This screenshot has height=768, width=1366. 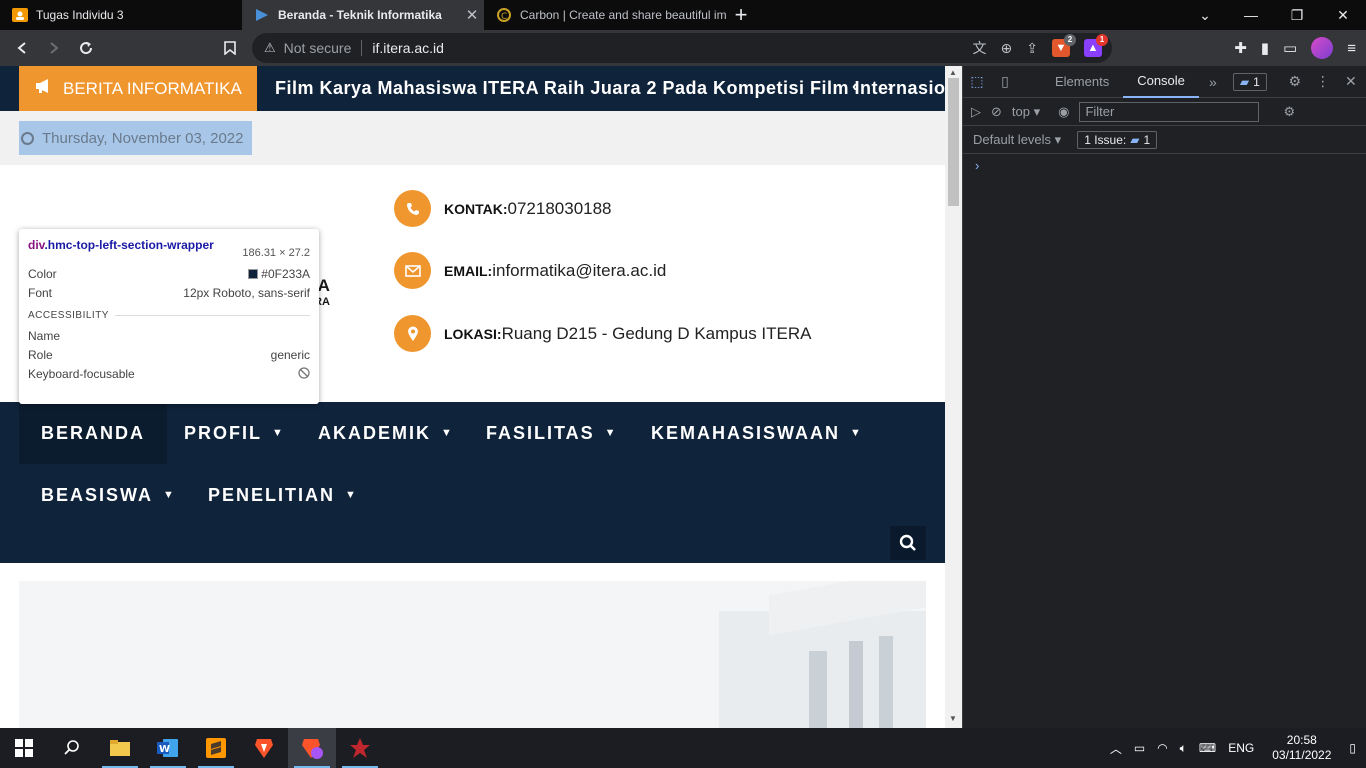 What do you see at coordinates (360, 748) in the screenshot?
I see `game-app` at bounding box center [360, 748].